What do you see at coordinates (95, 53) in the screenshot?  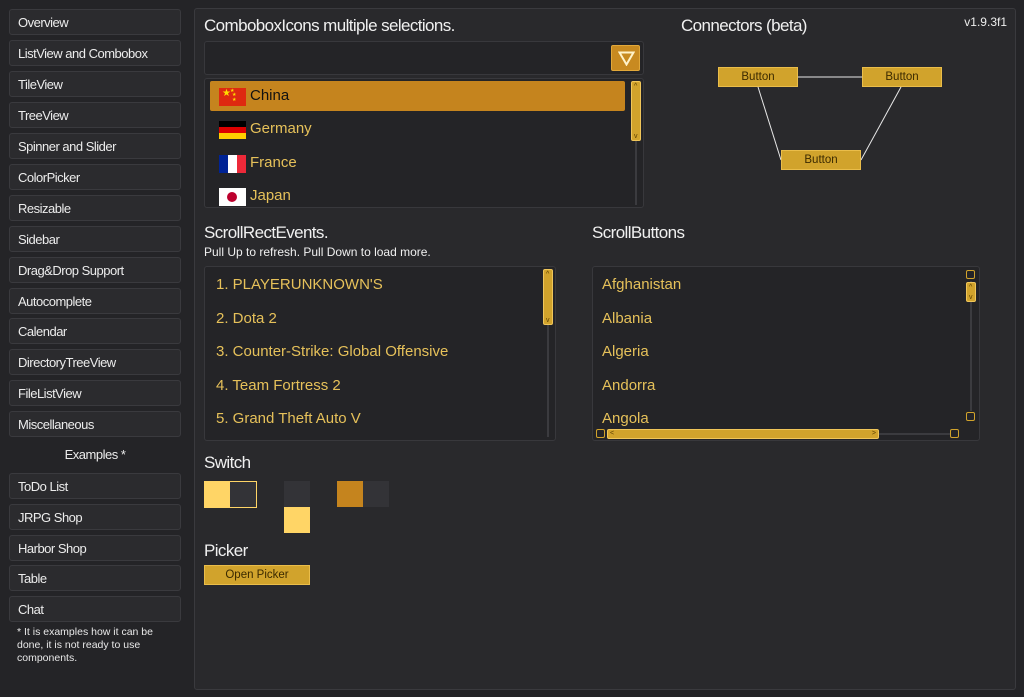 I see `sidebar-item-listview-combobox: ListView and Combobox` at bounding box center [95, 53].